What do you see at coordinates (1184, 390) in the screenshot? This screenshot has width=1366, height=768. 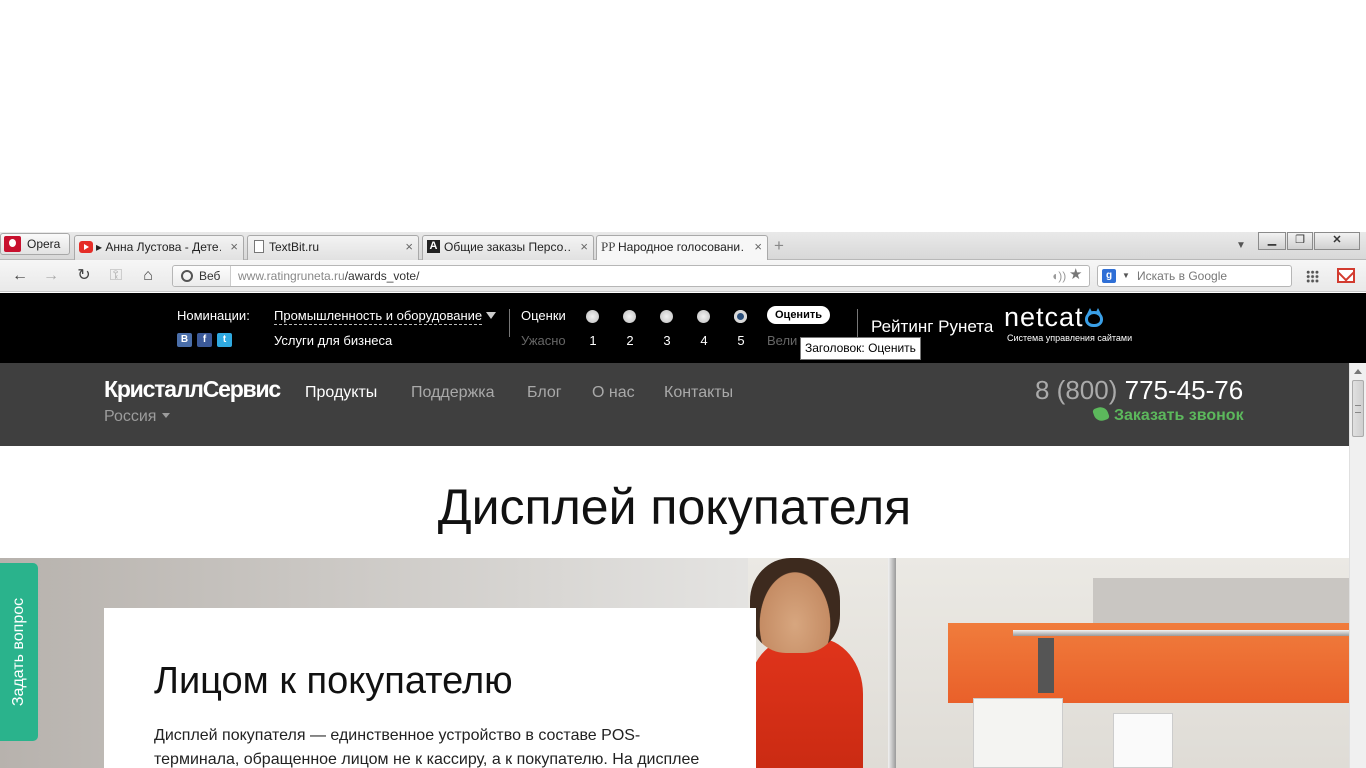 I see `phone-digits: 775-45-76` at bounding box center [1184, 390].